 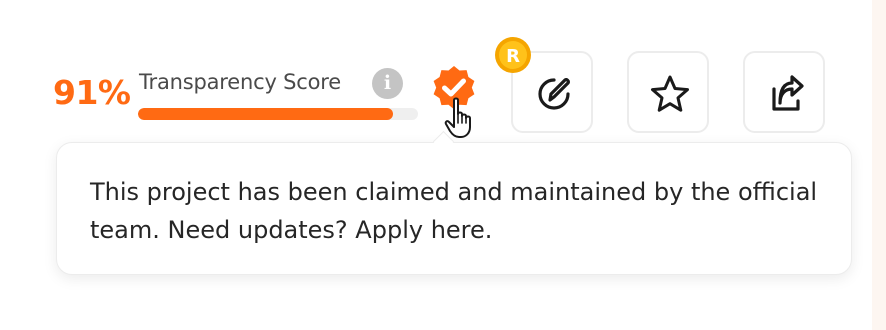 I want to click on transparency-progress-bar, so click(x=278, y=114).